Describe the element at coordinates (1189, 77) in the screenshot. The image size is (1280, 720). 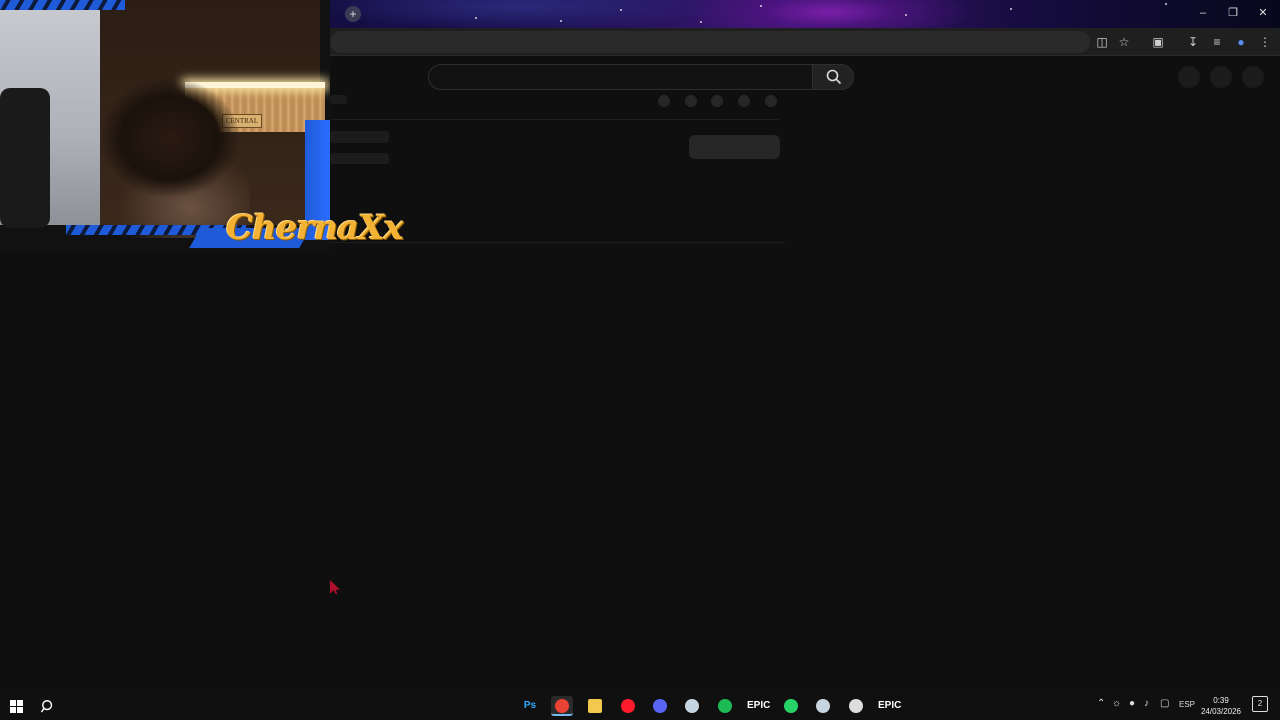
I see `create-button-placeholder` at that location.